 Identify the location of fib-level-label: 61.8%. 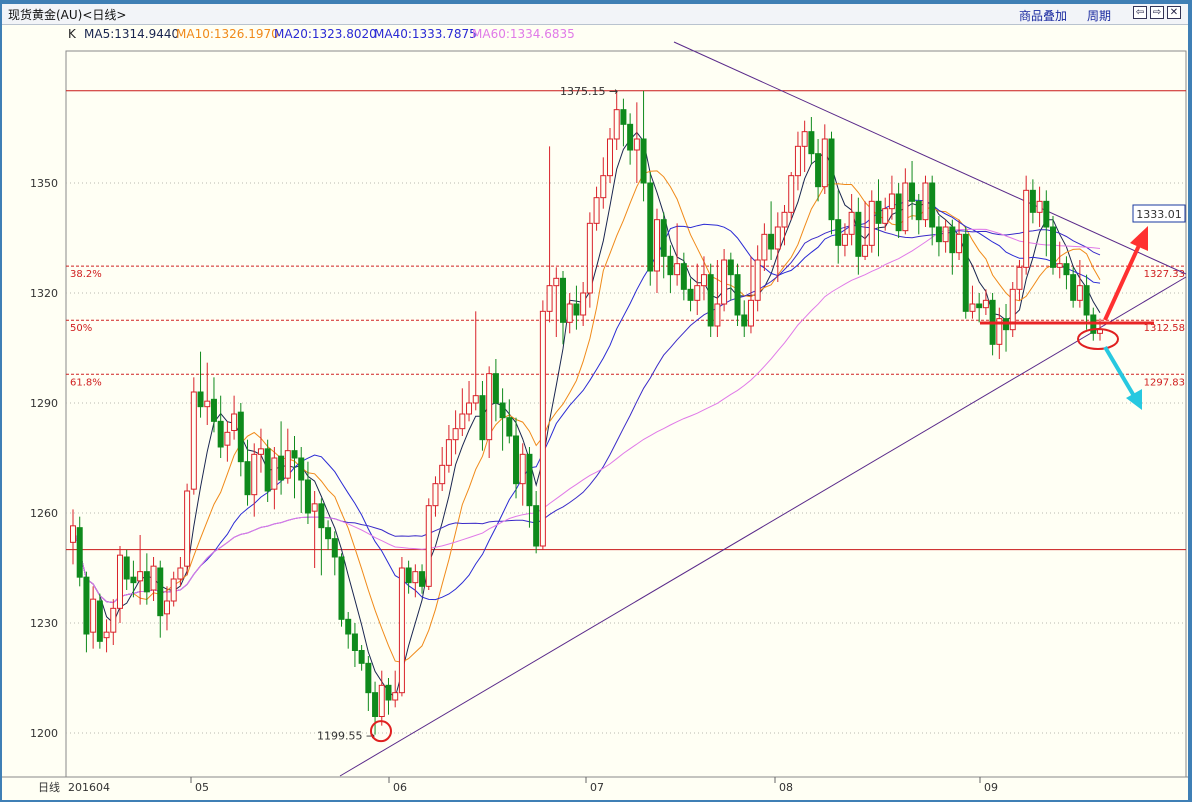
(86, 382).